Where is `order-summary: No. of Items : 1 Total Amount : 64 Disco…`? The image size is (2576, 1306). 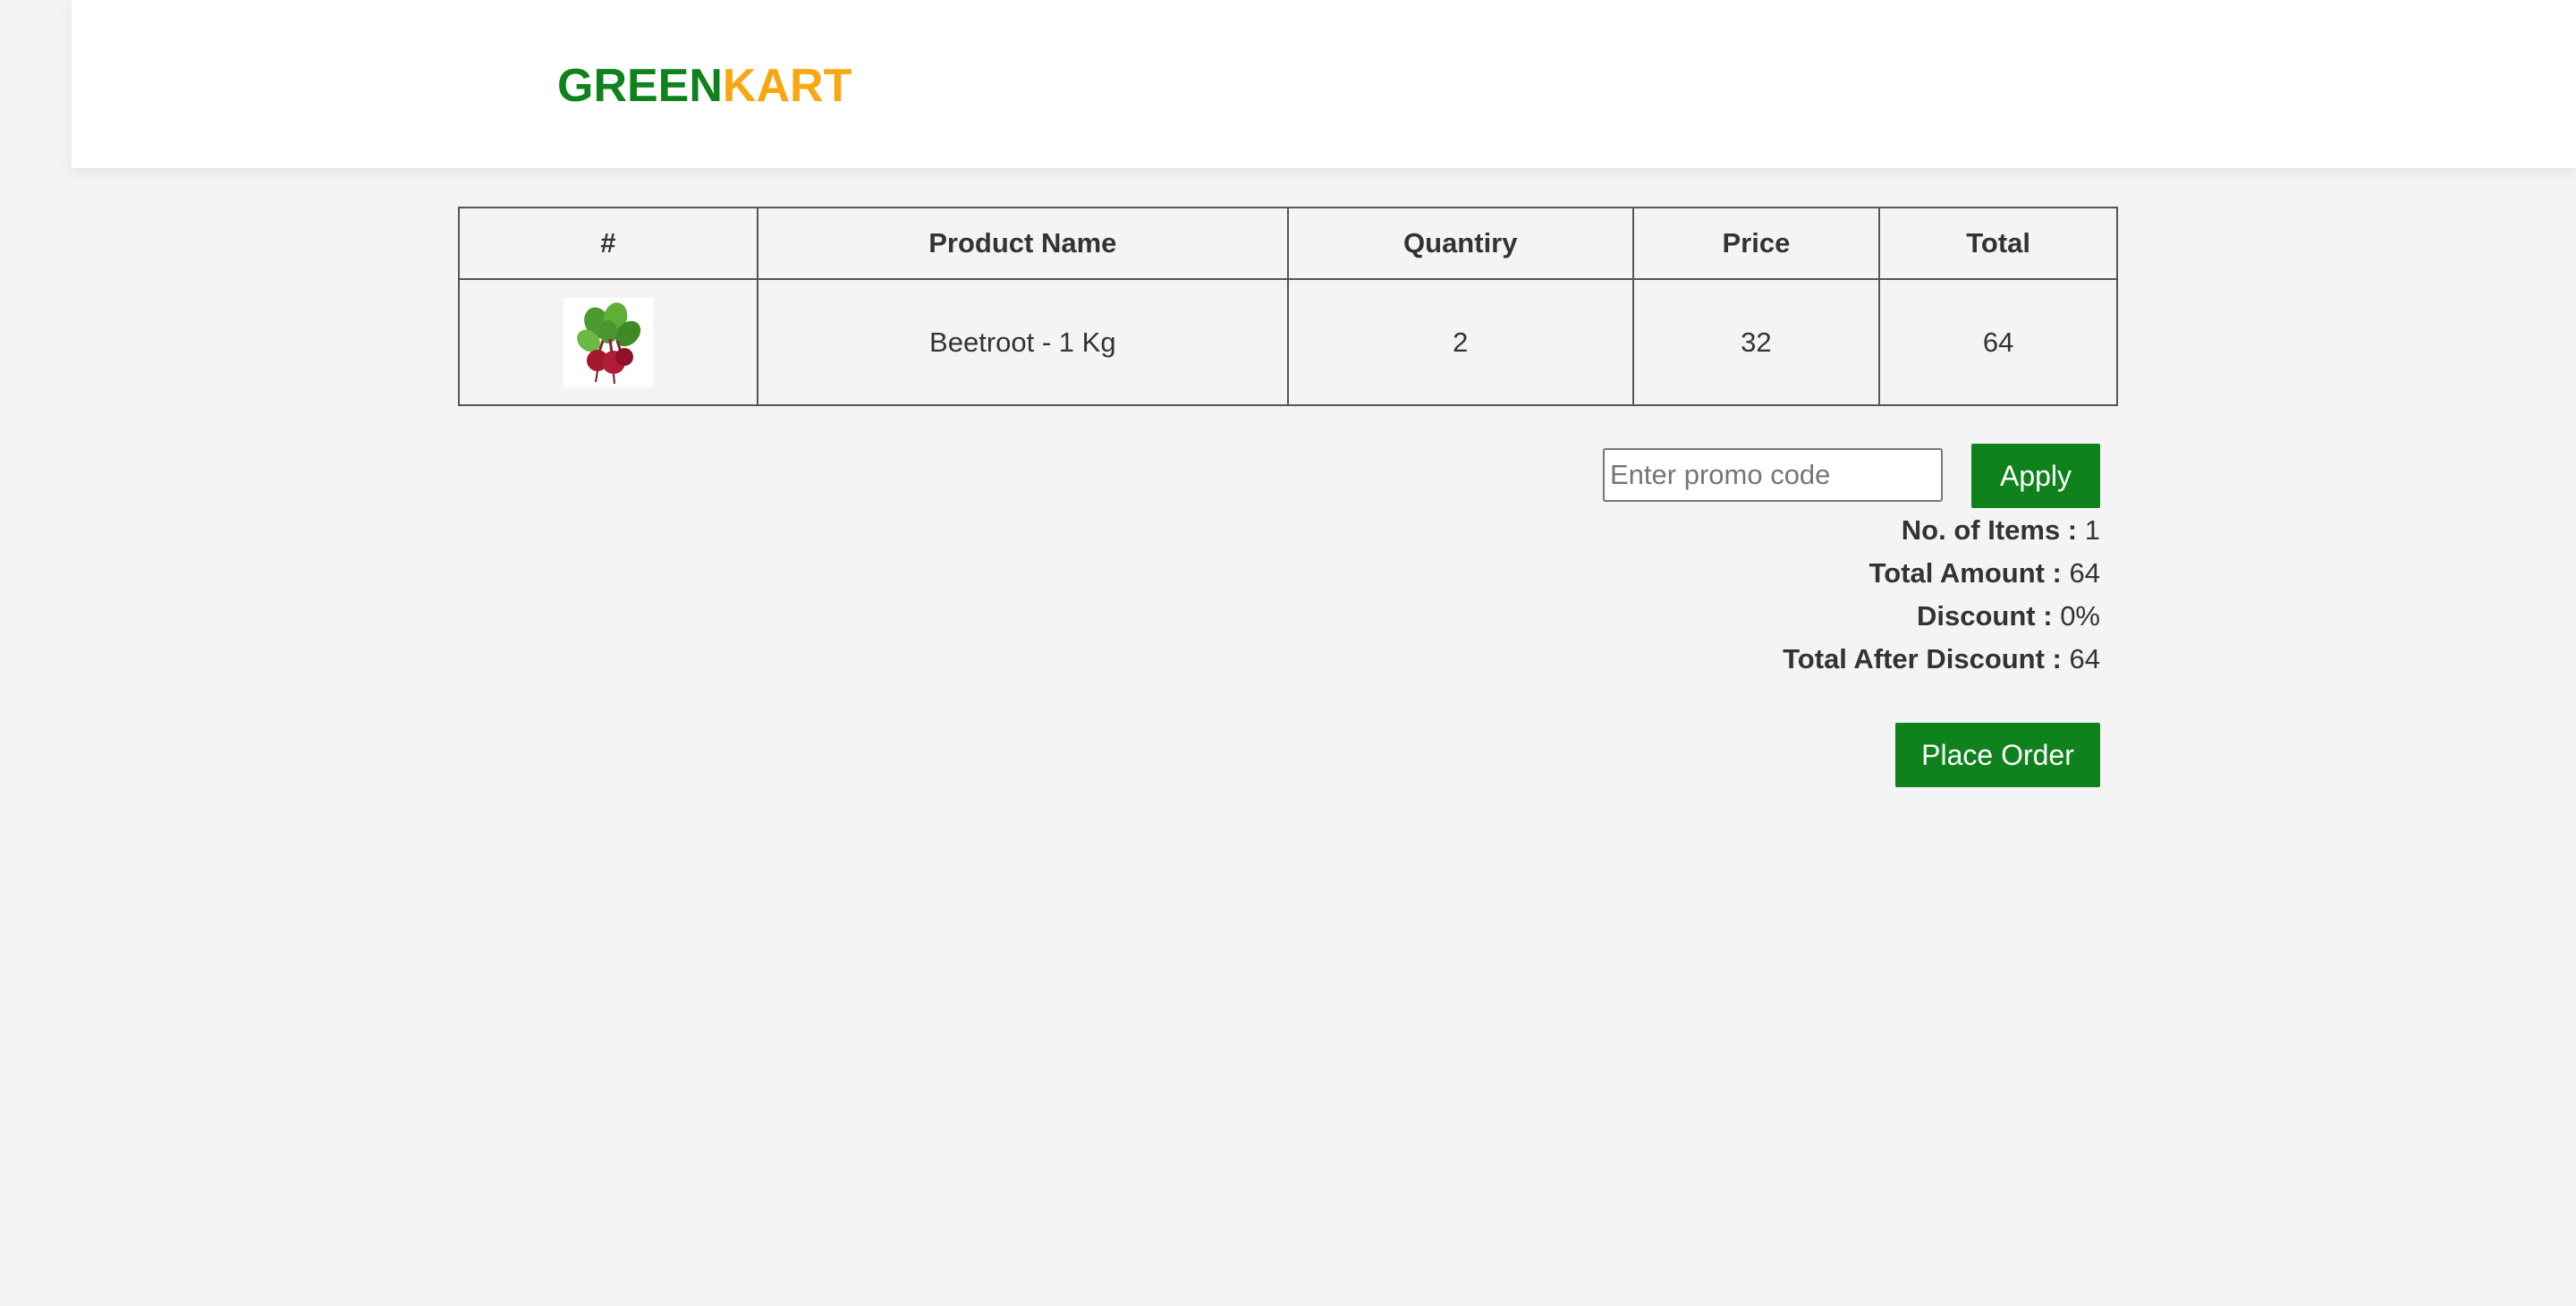
order-summary: No. of Items : 1 Total Amount : 64 Disco… is located at coordinates (1941, 595).